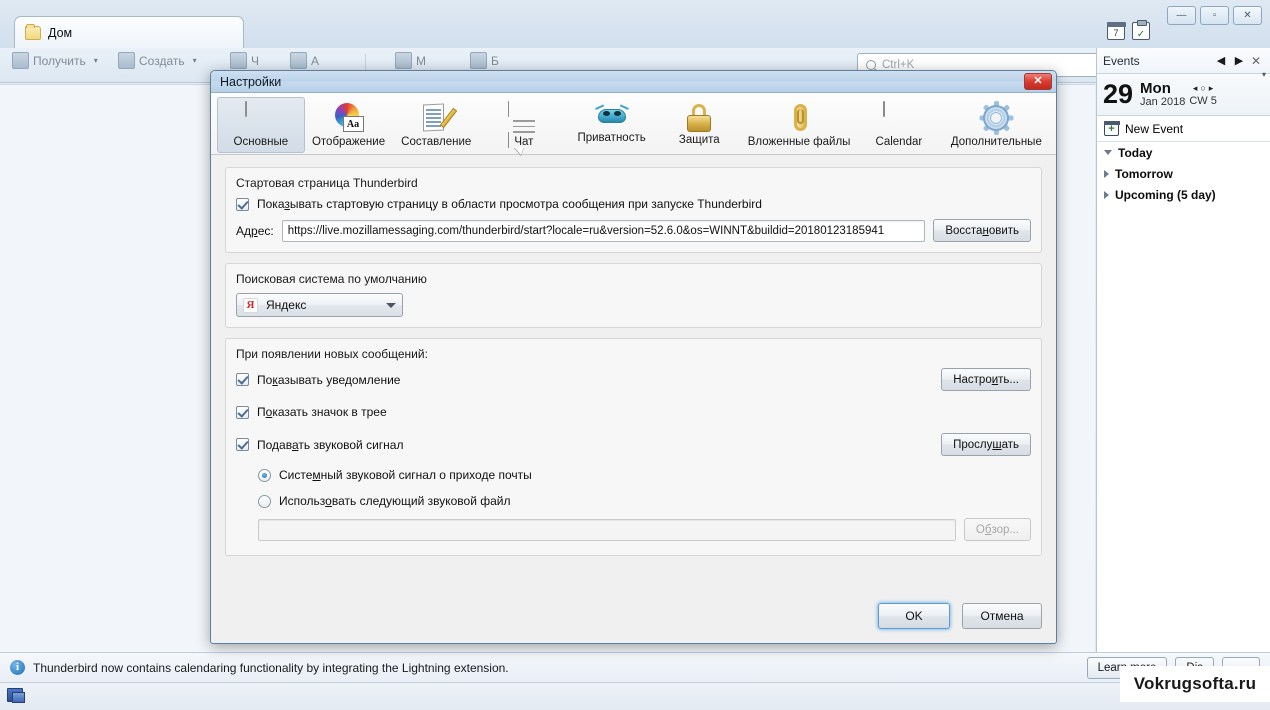 This screenshot has width=1270, height=710. Describe the element at coordinates (699, 125) in the screenshot. I see `tab-security: Защита` at that location.